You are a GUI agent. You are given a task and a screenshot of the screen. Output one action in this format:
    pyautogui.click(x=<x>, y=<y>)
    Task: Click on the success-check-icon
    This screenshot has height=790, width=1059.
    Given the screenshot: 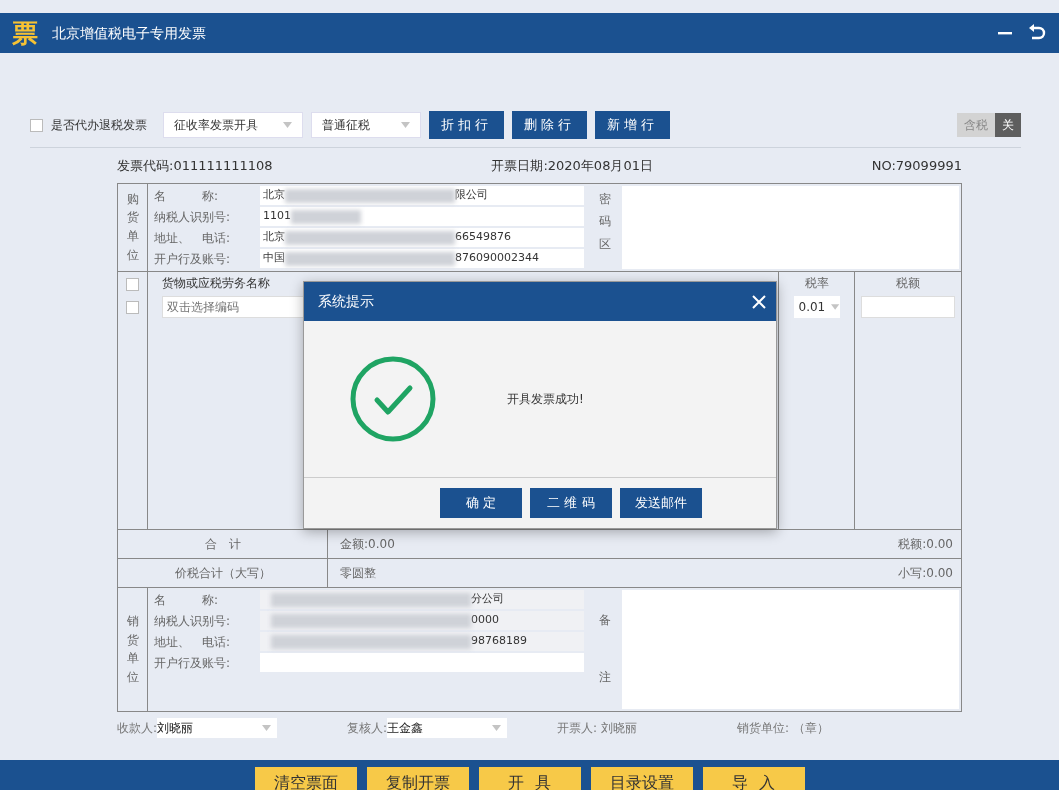 What is the action you would take?
    pyautogui.click(x=393, y=399)
    